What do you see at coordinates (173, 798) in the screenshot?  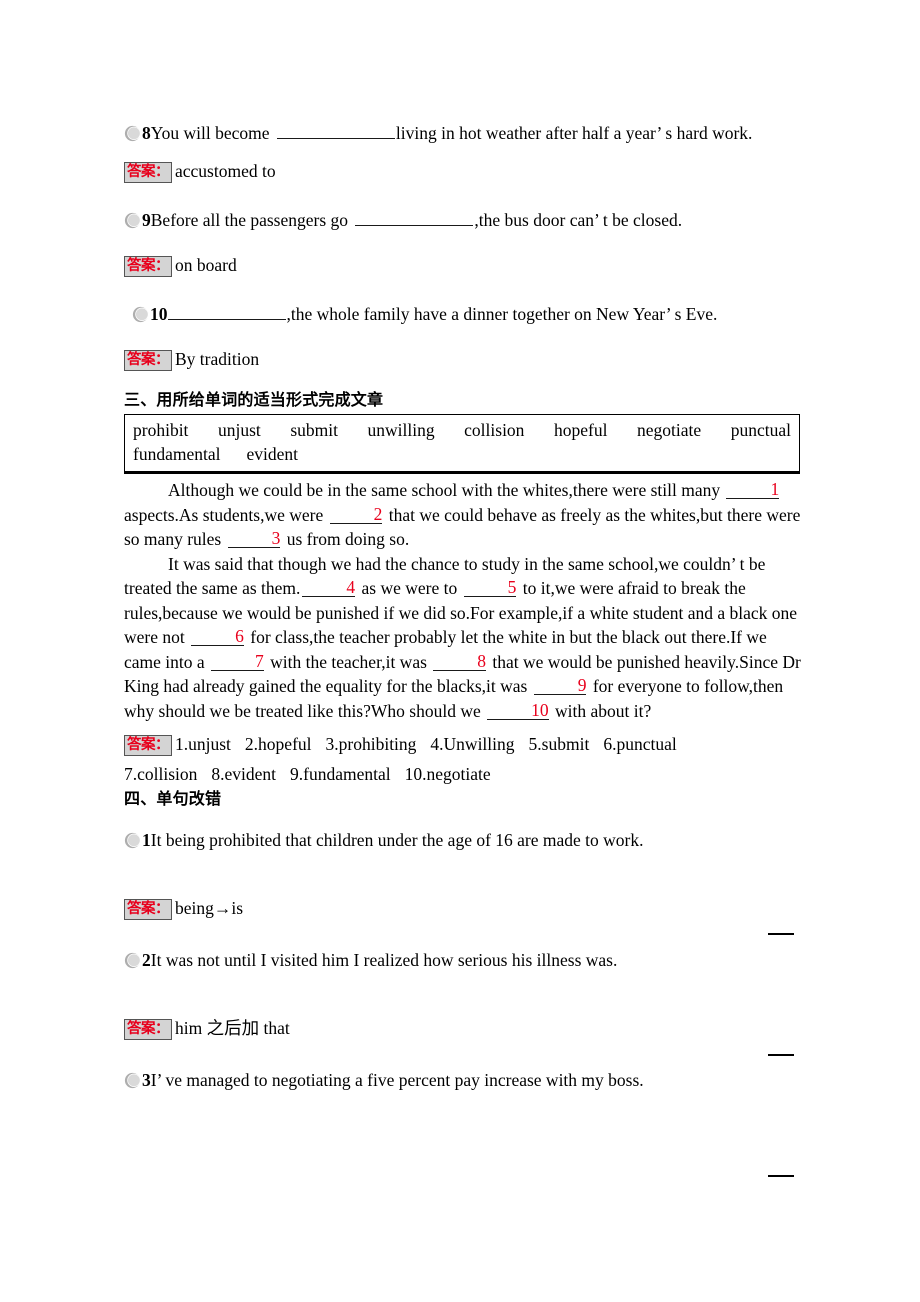 I see `section-four-heading: 四、单句改错` at bounding box center [173, 798].